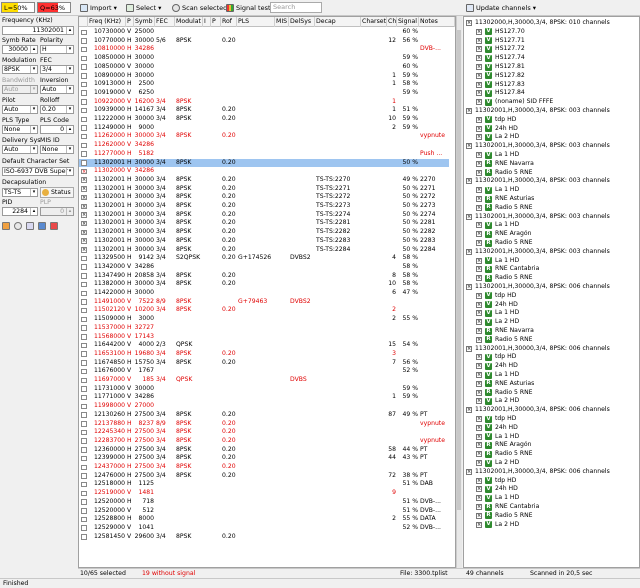  Describe the element at coordinates (207, 22) in the screenshot. I see `column-header-inversion: I` at that location.